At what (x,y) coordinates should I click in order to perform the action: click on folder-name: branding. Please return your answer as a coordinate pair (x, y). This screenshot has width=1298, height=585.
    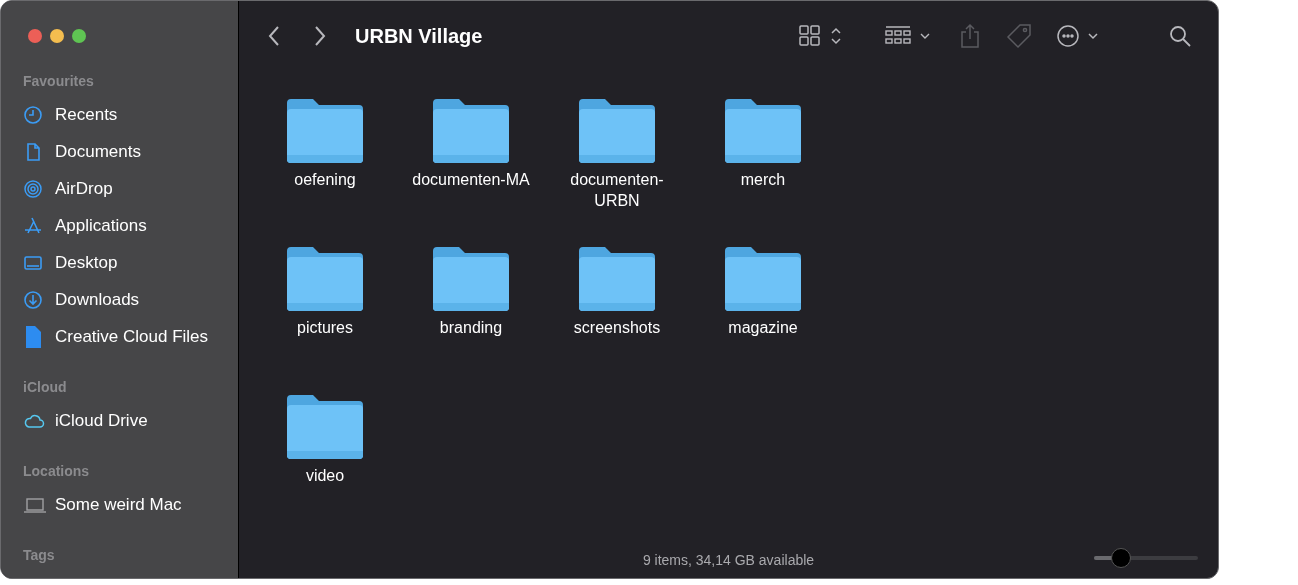
    Looking at the image, I should click on (471, 327).